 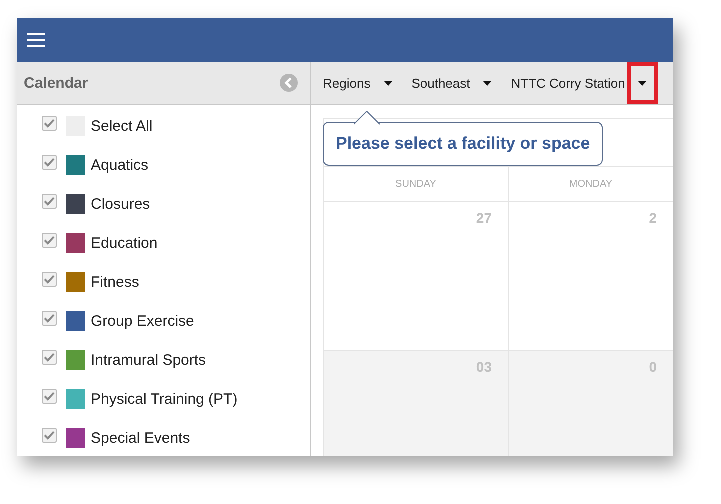 What do you see at coordinates (124, 243) in the screenshot?
I see `category-label: Education` at bounding box center [124, 243].